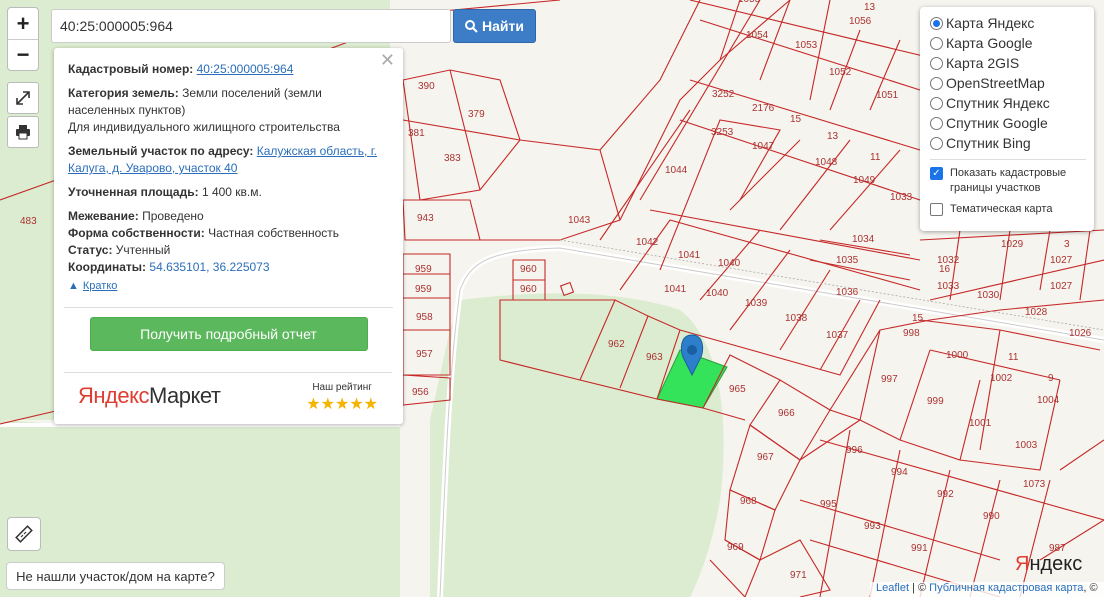  I want to click on layer-option: Карта Google, so click(1008, 43).